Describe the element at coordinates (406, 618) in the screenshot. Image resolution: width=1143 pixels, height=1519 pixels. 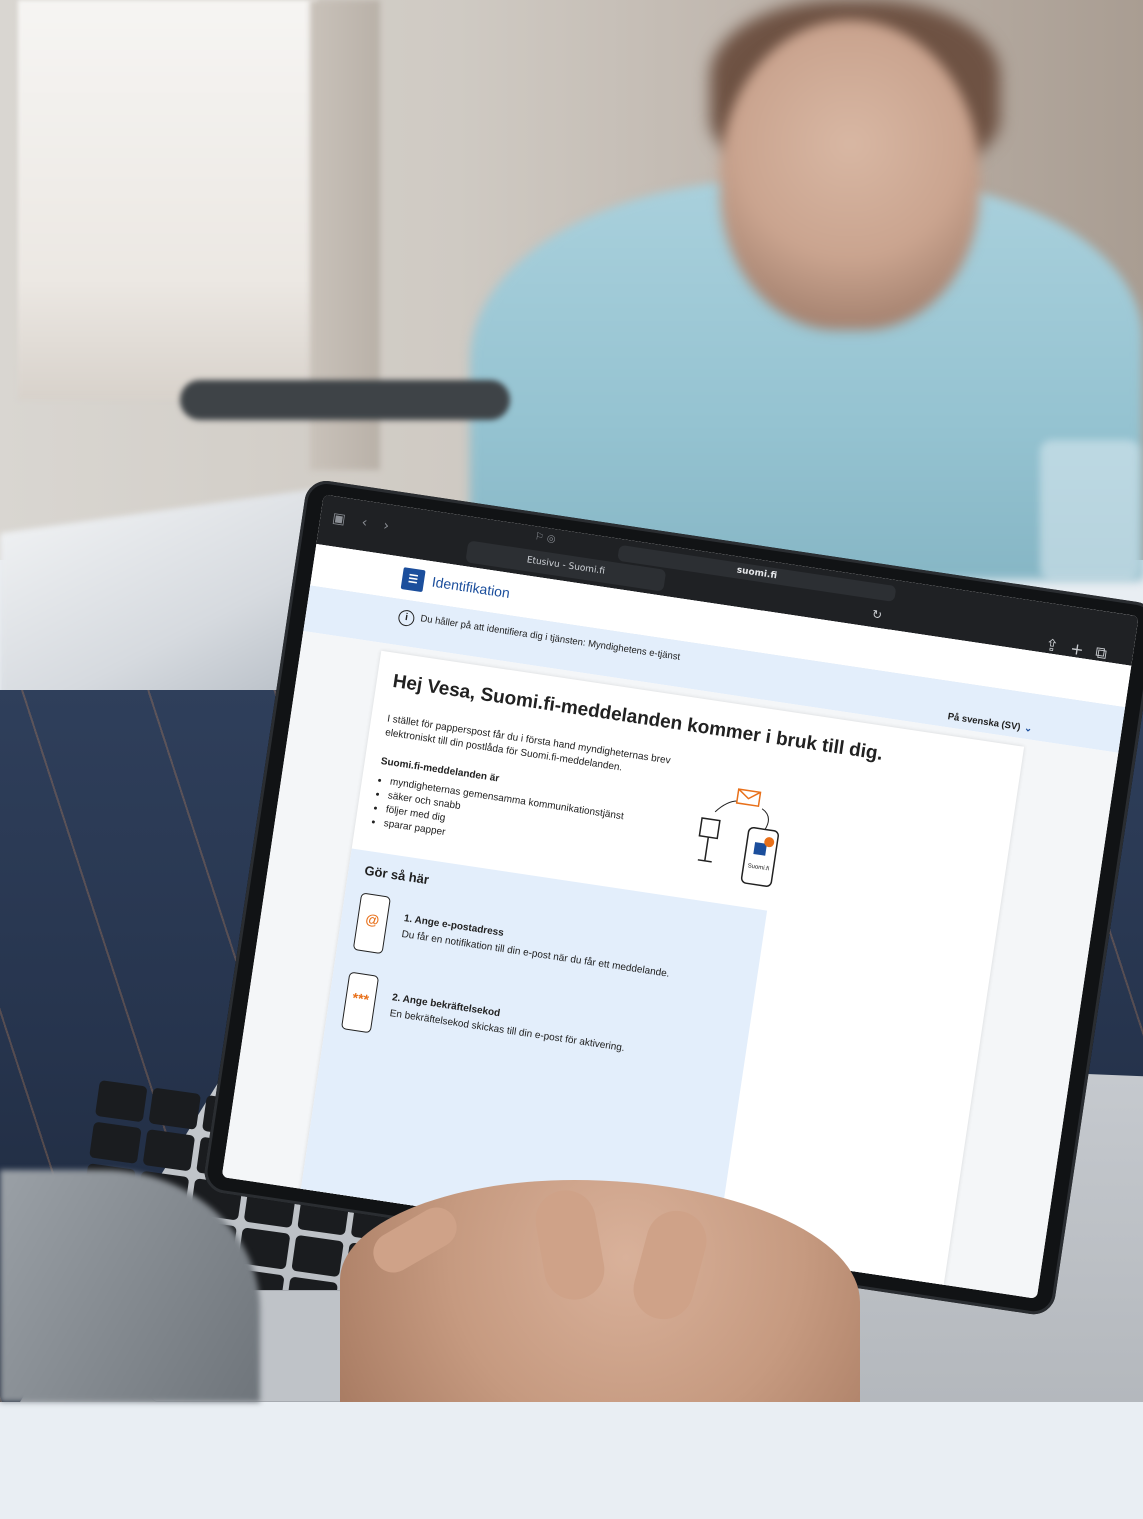
I see `info-icon: i` at that location.